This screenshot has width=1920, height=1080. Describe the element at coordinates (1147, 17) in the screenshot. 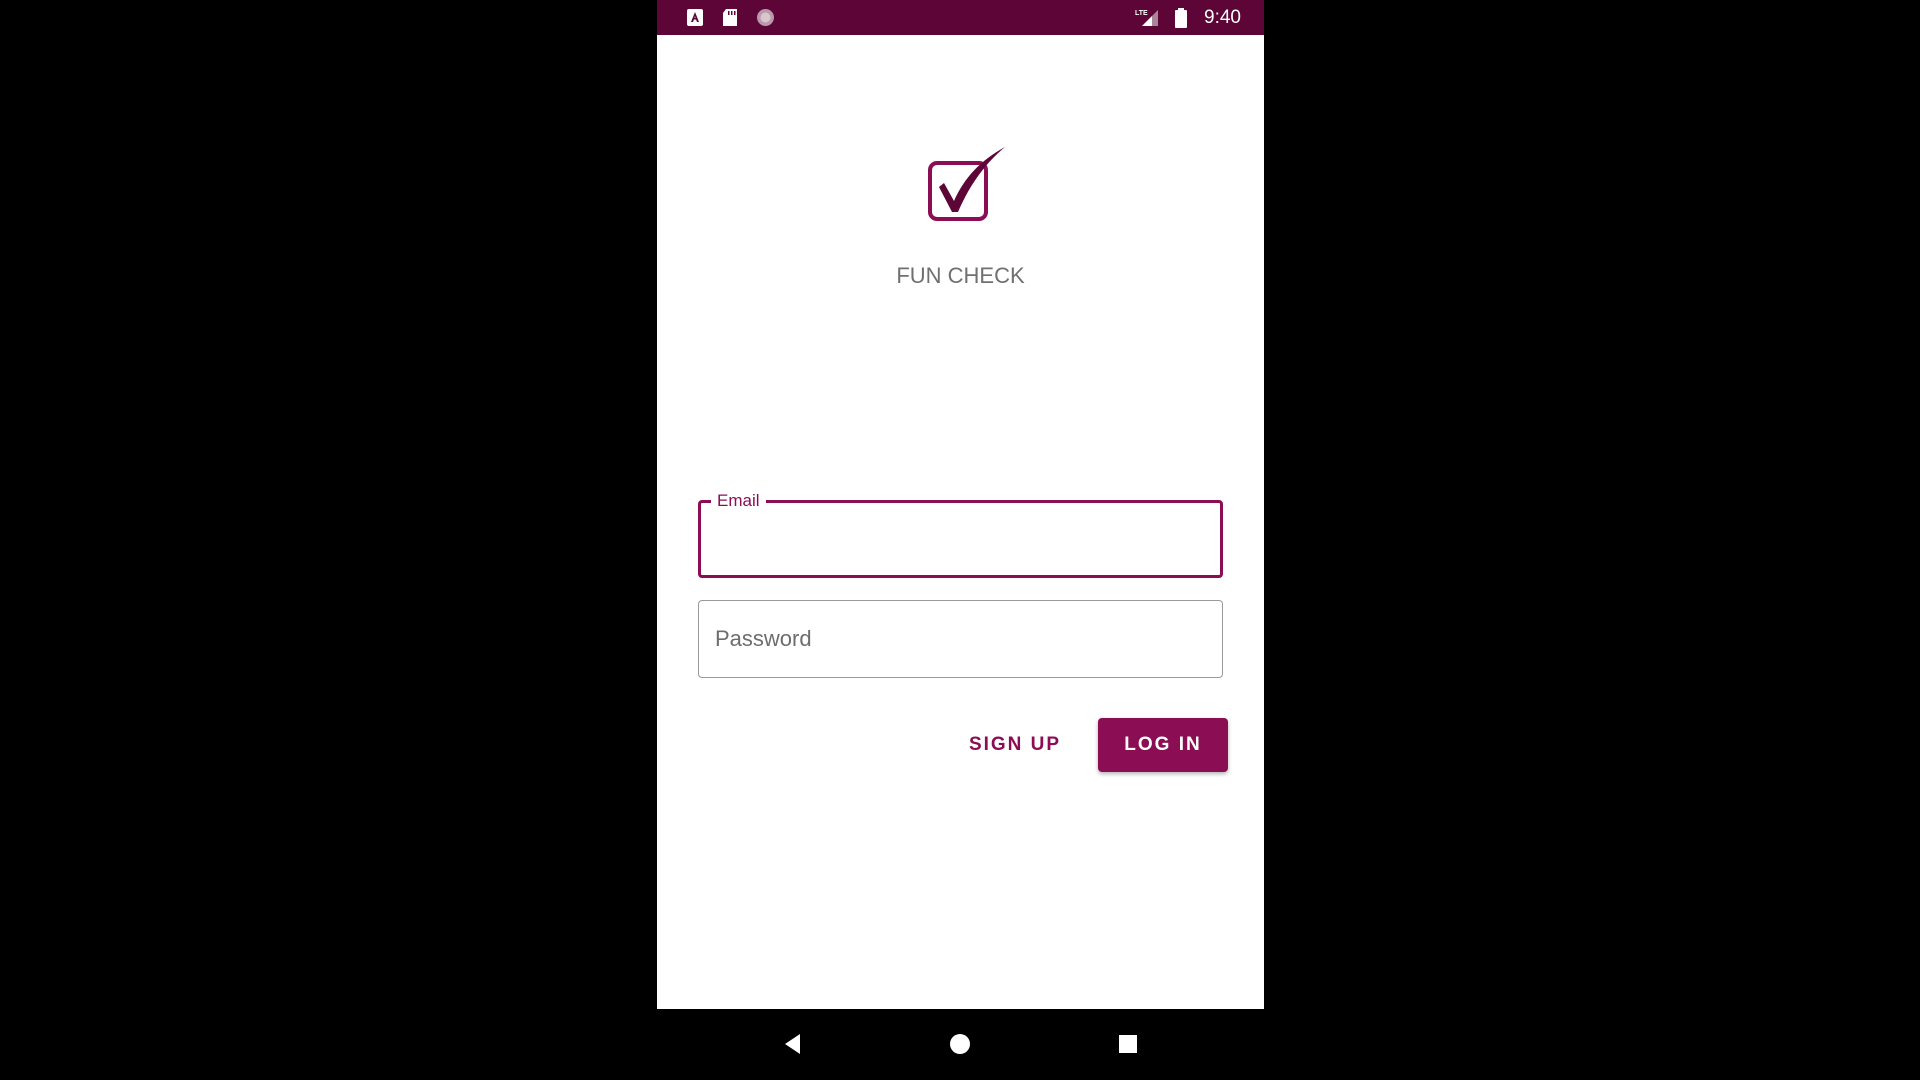

I see `lte-signal-icon: LTE` at that location.